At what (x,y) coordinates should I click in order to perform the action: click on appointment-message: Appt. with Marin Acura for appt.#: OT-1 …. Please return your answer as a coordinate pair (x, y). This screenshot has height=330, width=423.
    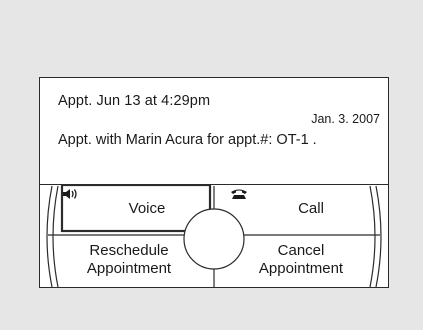
    Looking at the image, I should click on (187, 140).